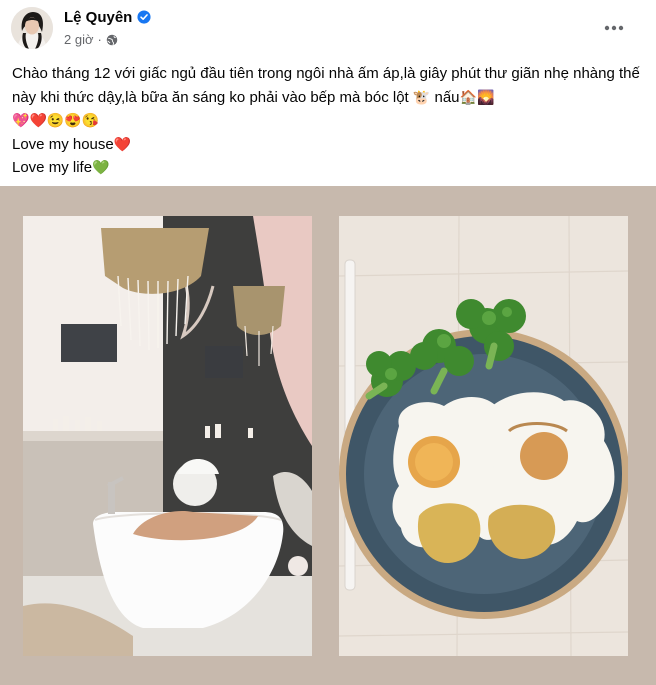 This screenshot has height=685, width=656. I want to click on sunrise-emoji: 🌄, so click(485, 96).